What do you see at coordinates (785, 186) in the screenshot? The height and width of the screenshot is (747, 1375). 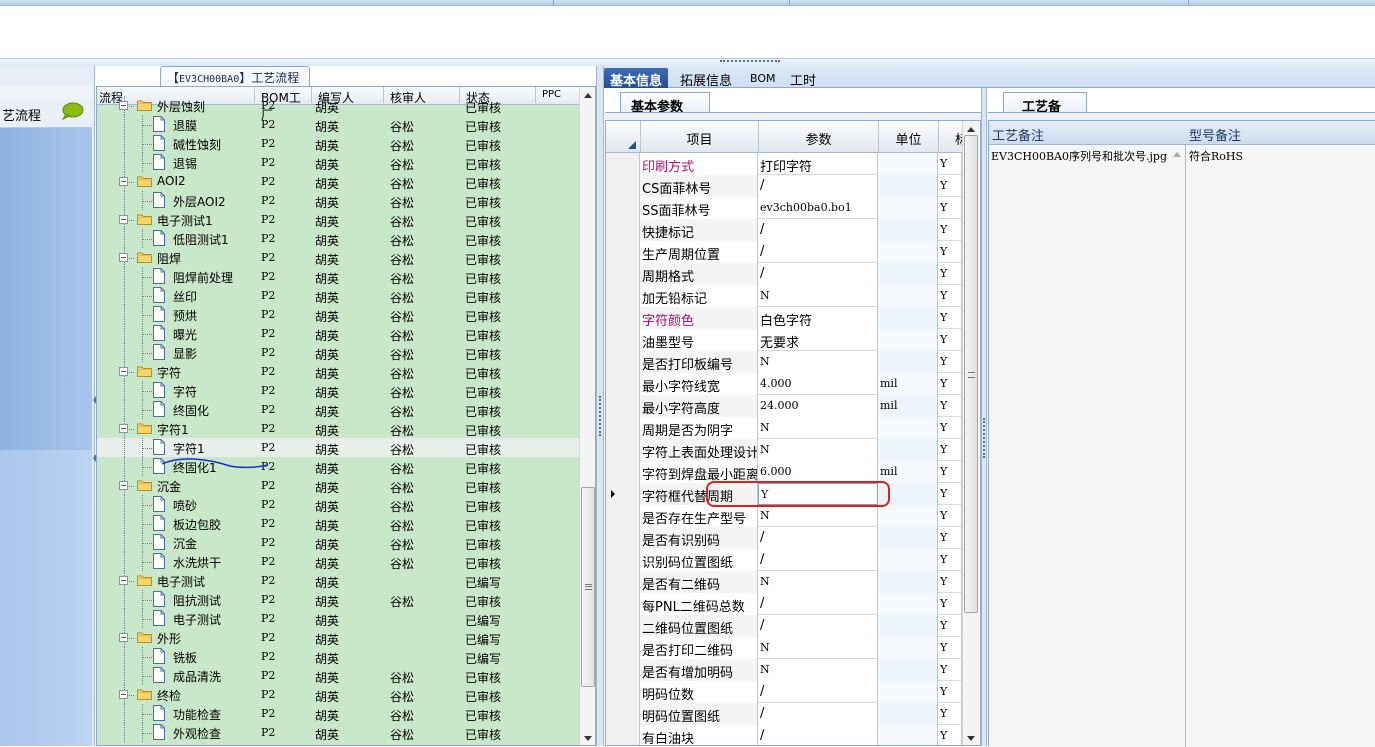 I see `param-row: CS面菲林号 / Y` at bounding box center [785, 186].